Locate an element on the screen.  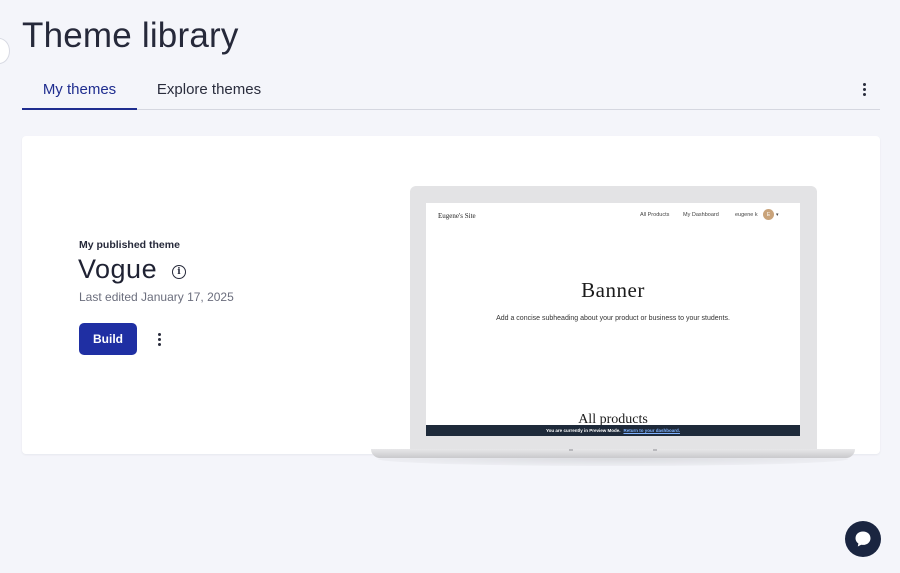
tab-my-themes-label: My themes is located at coordinates (79, 89).